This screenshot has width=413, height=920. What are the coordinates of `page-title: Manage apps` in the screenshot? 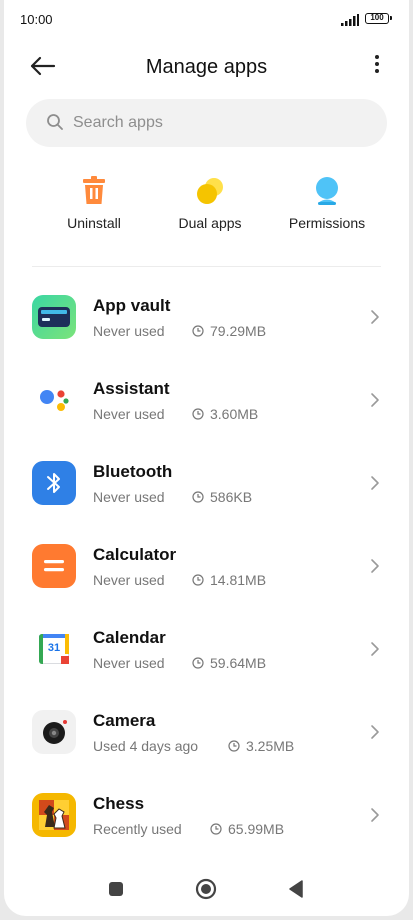 It's located at (206, 67).